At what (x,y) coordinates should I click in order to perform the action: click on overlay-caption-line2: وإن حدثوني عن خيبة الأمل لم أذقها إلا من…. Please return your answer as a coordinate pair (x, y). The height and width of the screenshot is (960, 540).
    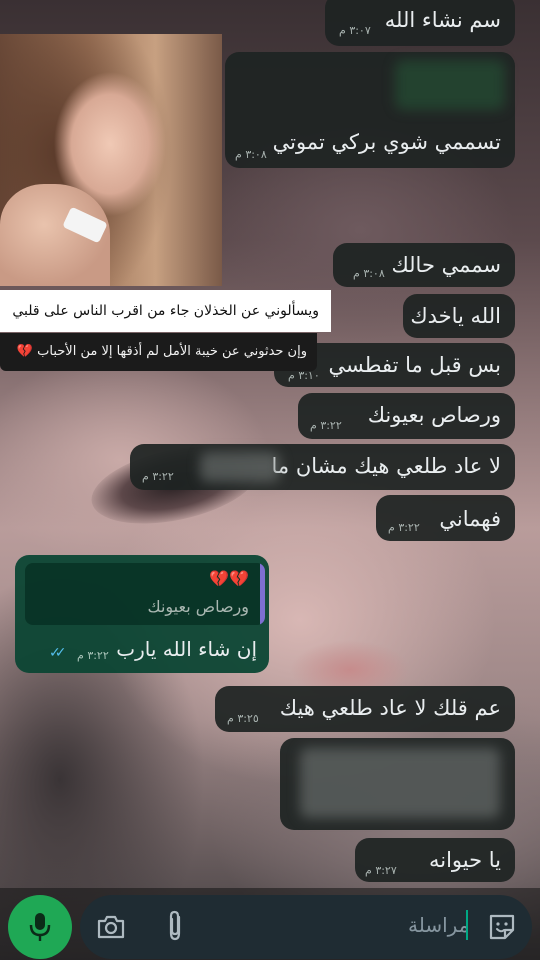
    Looking at the image, I should click on (158, 352).